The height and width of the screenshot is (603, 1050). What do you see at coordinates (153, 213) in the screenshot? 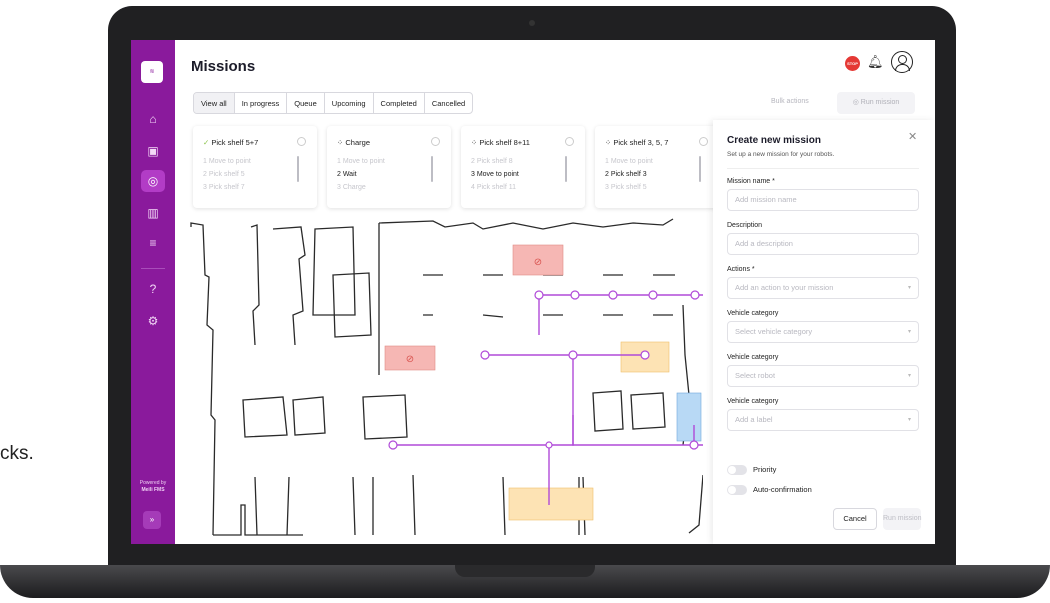
I see `map-icon: ▥` at bounding box center [153, 213].